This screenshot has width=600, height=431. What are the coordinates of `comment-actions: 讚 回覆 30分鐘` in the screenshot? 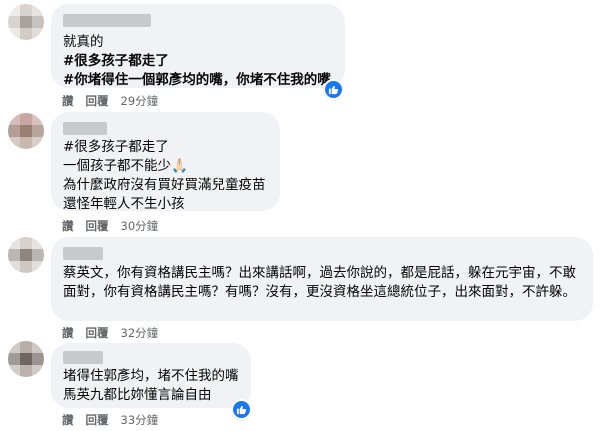 It's located at (110, 226).